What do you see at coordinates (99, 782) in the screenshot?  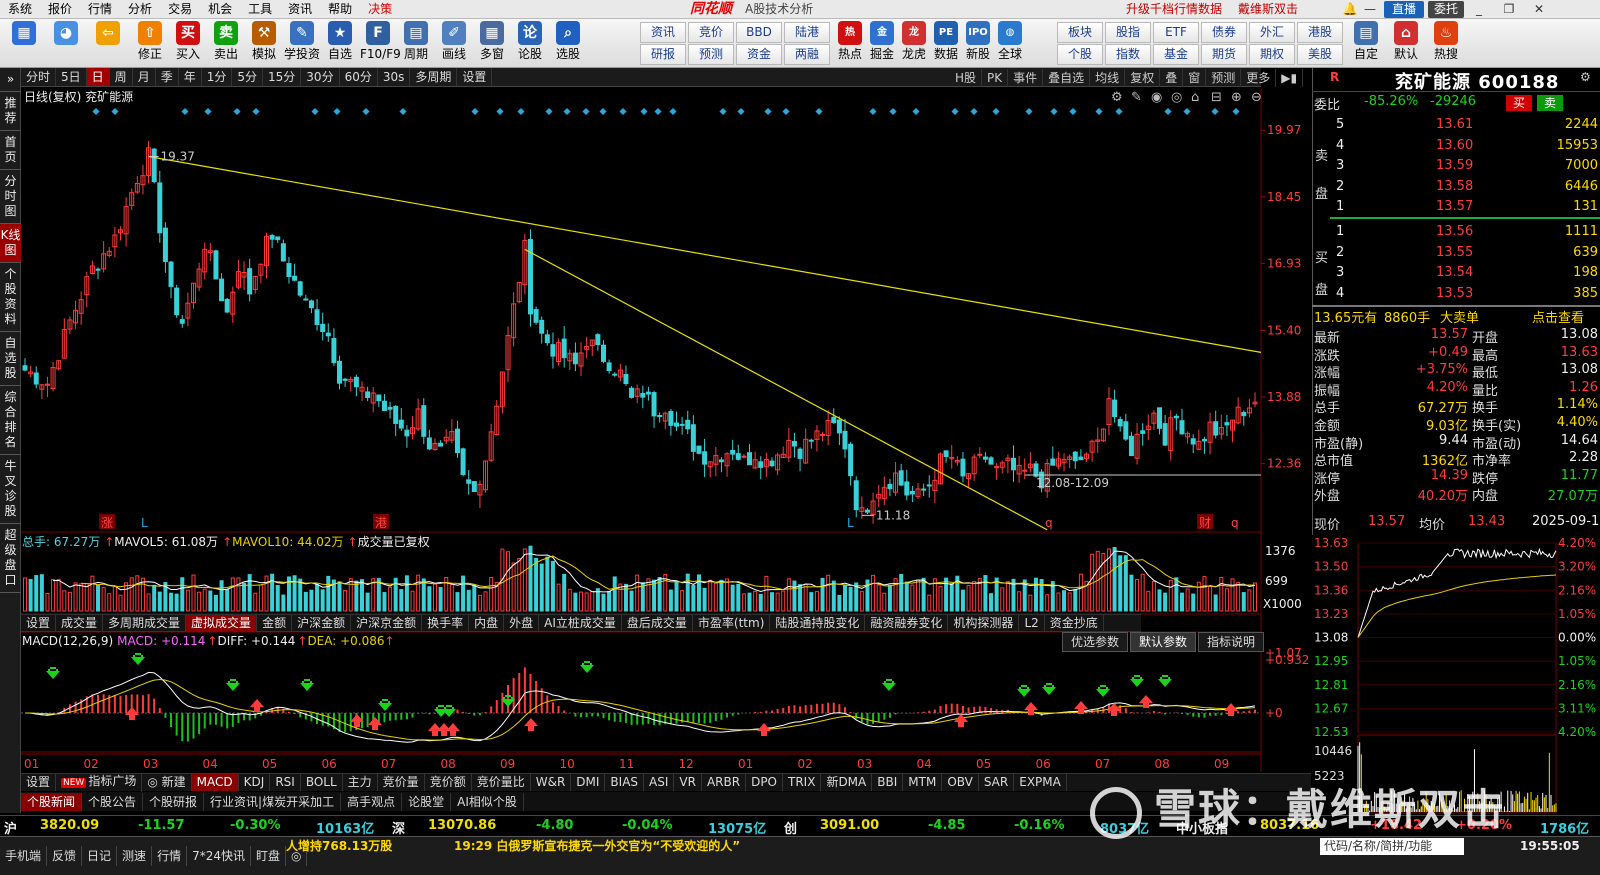 I see `bottom-tab-指标广场: NEW 指标广场` at bounding box center [99, 782].